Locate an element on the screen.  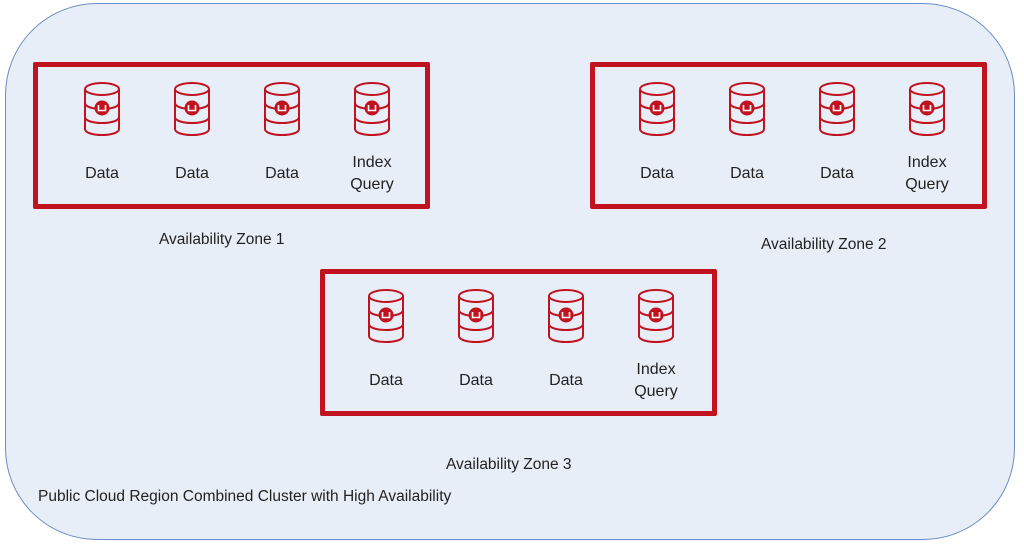
zone-label: Availability Zone 1 is located at coordinates (222, 239).